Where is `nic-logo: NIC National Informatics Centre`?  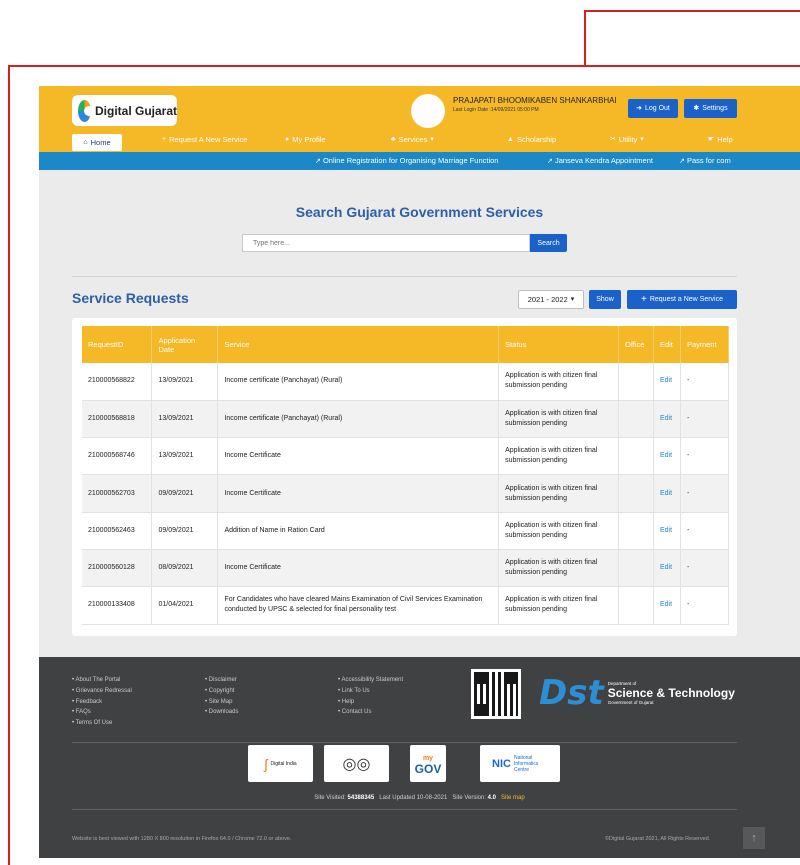
nic-logo: NIC National Informatics Centre is located at coordinates (520, 763).